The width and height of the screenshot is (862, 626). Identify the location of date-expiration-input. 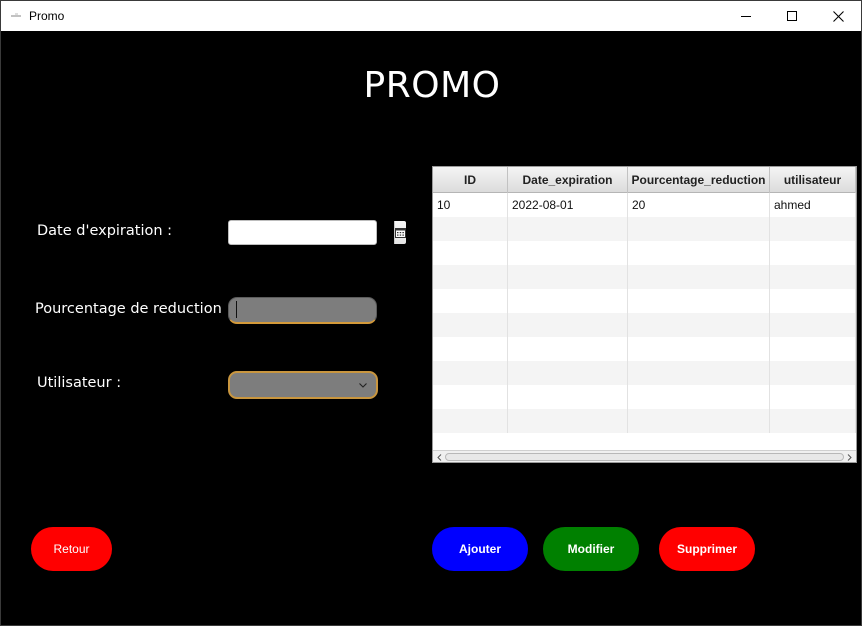
(311, 232).